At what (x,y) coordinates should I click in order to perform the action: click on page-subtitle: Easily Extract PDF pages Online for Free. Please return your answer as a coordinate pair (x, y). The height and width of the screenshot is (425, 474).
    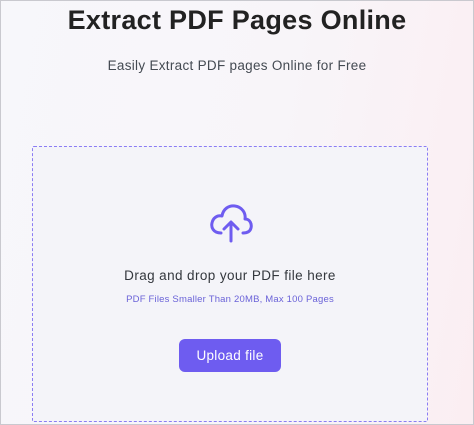
    Looking at the image, I should click on (237, 65).